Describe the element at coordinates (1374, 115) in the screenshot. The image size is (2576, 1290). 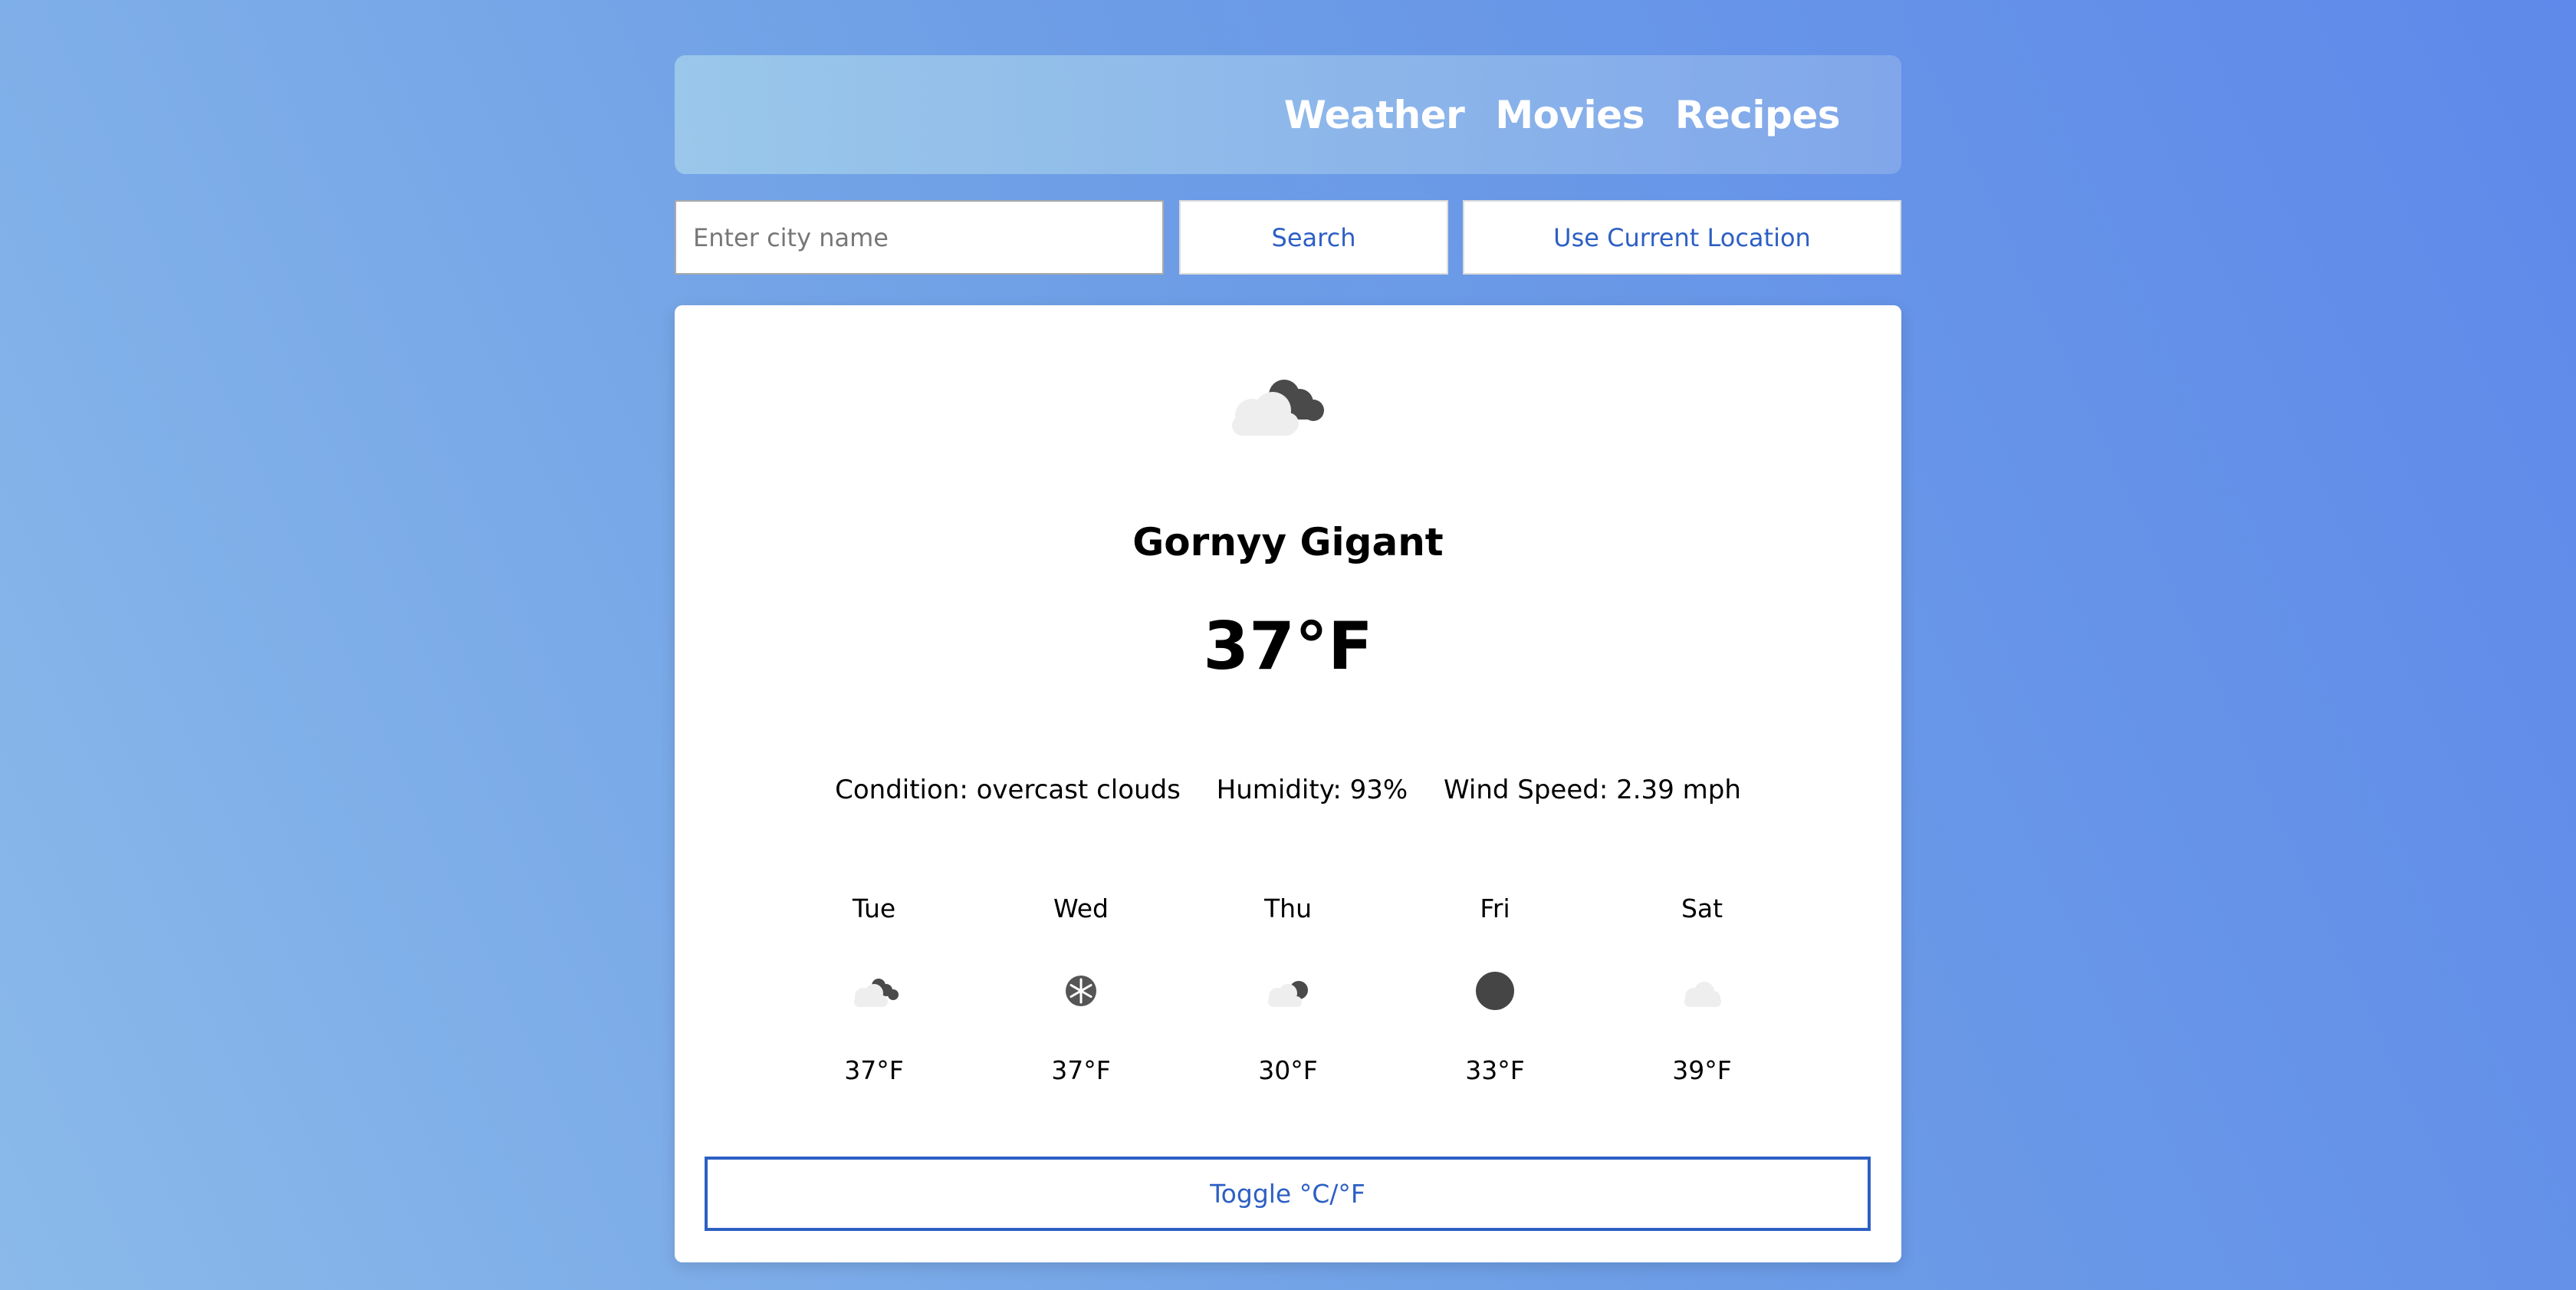
I see `nav-link-weather: Weather` at that location.